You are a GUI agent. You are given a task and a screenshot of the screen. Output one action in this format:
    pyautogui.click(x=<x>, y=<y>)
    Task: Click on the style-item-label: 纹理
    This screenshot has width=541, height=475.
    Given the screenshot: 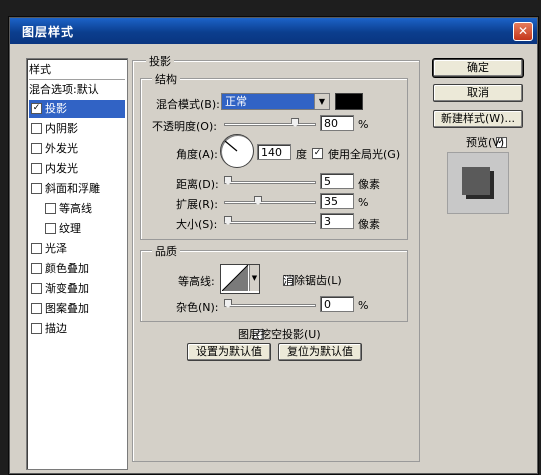 What is the action you would take?
    pyautogui.click(x=70, y=228)
    